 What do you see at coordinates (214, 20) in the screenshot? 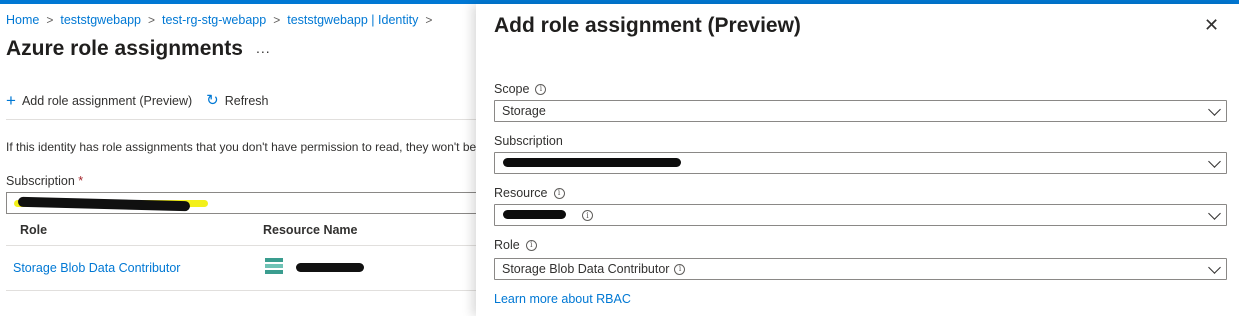
I see `breadcrumb-resource-group: test-rg-stg-webapp` at bounding box center [214, 20].